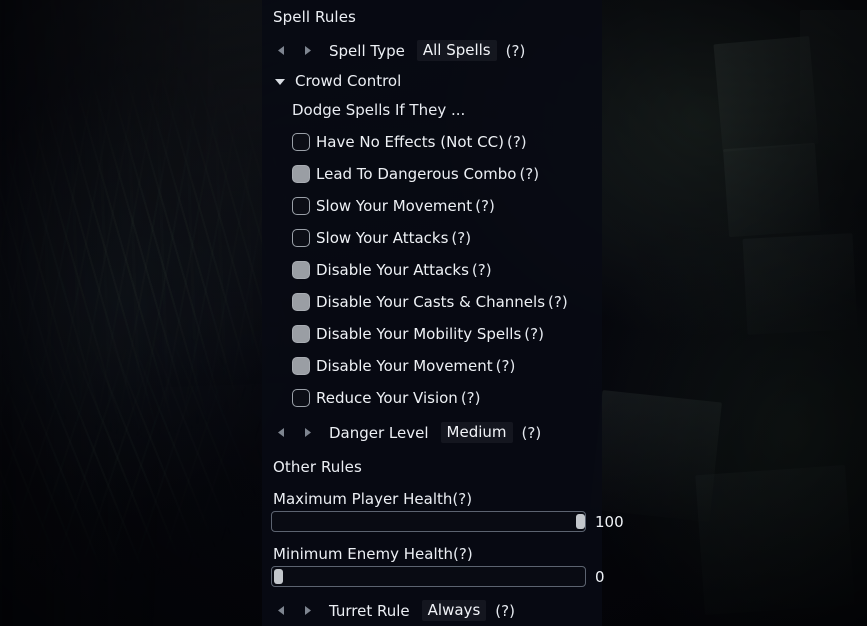 Image resolution: width=867 pixels, height=626 pixels. What do you see at coordinates (314, 17) in the screenshot?
I see `spell-rules-heading: Spell Rules` at bounding box center [314, 17].